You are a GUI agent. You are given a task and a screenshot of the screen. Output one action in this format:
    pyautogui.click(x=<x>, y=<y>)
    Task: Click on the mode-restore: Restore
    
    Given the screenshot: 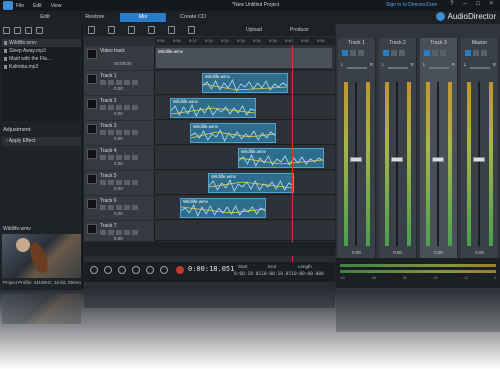 What is the action you would take?
    pyautogui.click(x=95, y=17)
    